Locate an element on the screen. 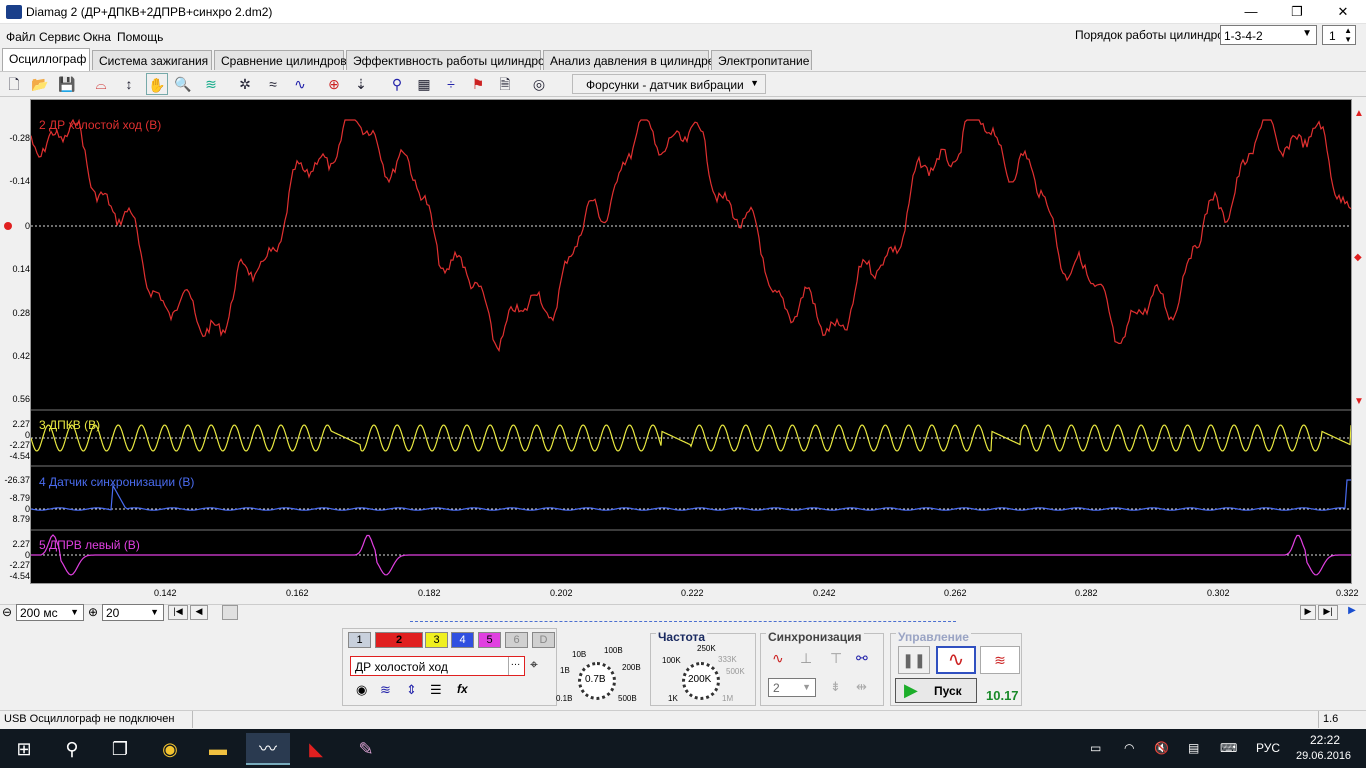 The height and width of the screenshot is (768, 1366). channel-button-d: D is located at coordinates (543, 640).